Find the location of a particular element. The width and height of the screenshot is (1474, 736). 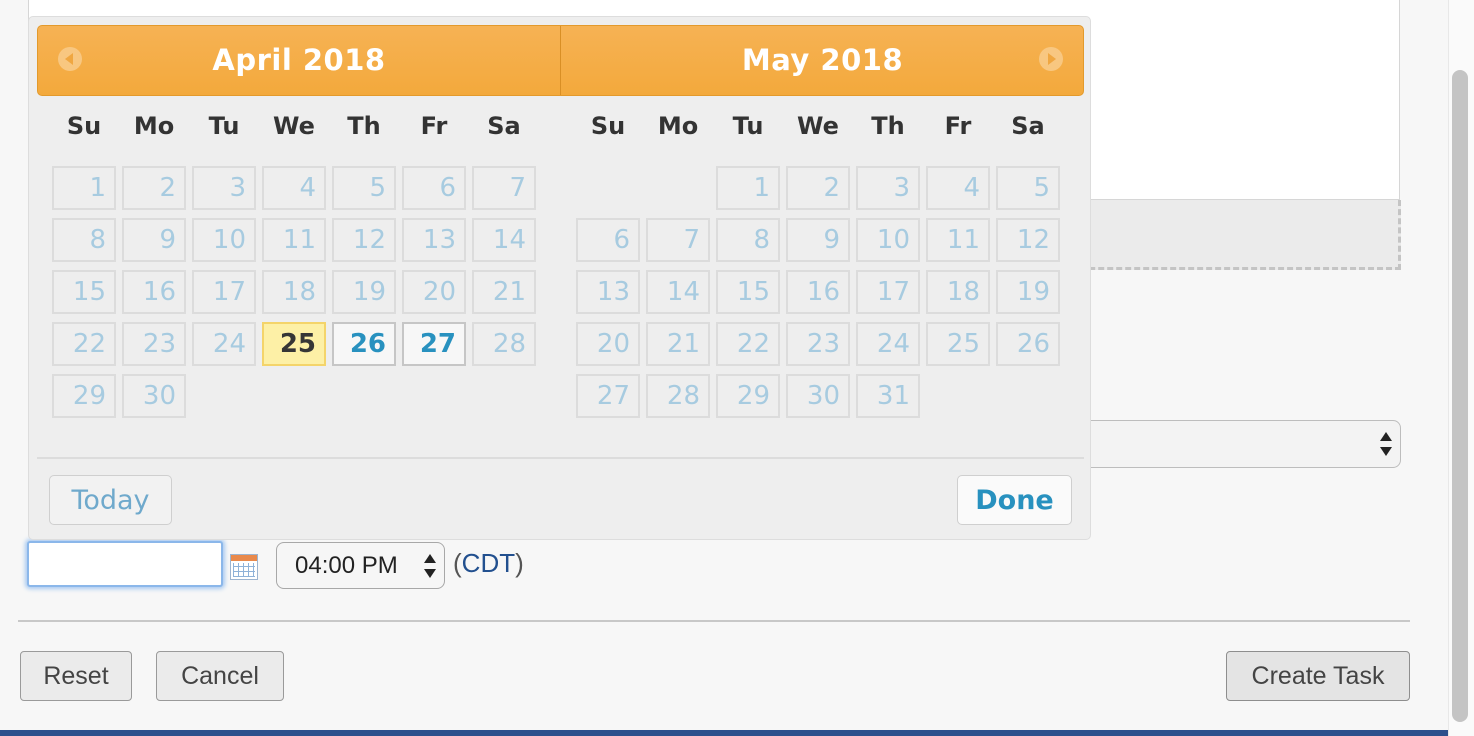

timezone-label: (CDT) is located at coordinates (488, 563).